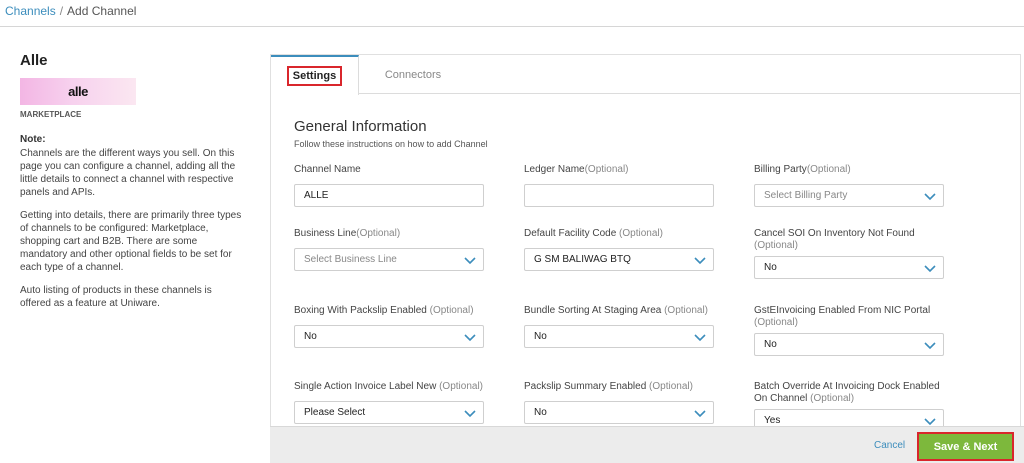 This screenshot has width=1024, height=463. I want to click on billing-party-select: Select Billing Party, so click(849, 195).